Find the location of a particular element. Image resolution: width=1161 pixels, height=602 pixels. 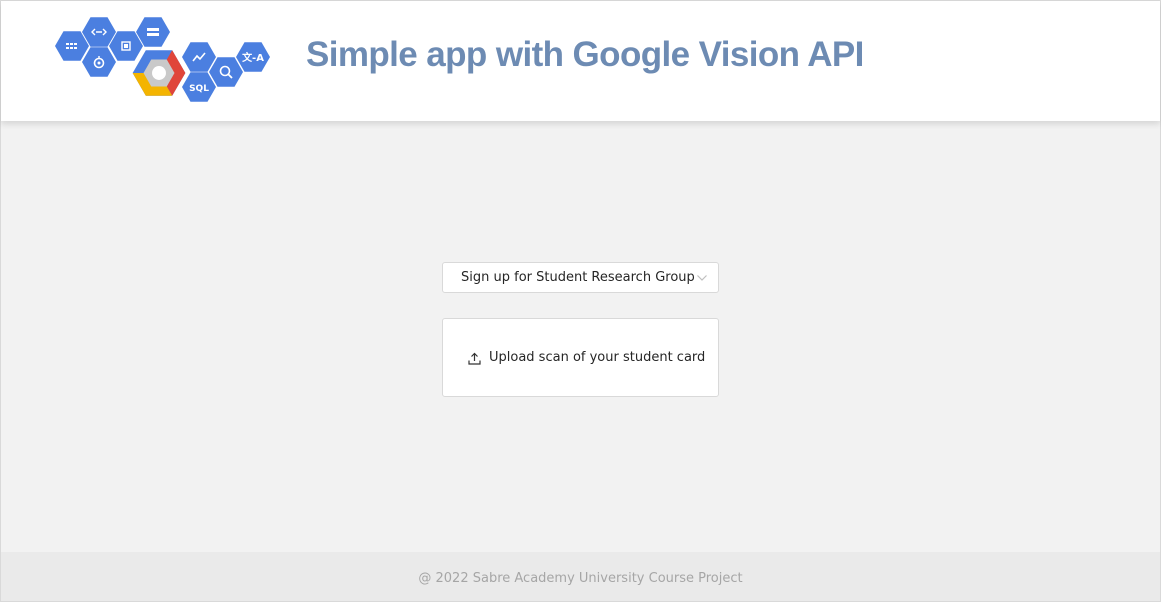

chevron-down-icon is located at coordinates (702, 278).